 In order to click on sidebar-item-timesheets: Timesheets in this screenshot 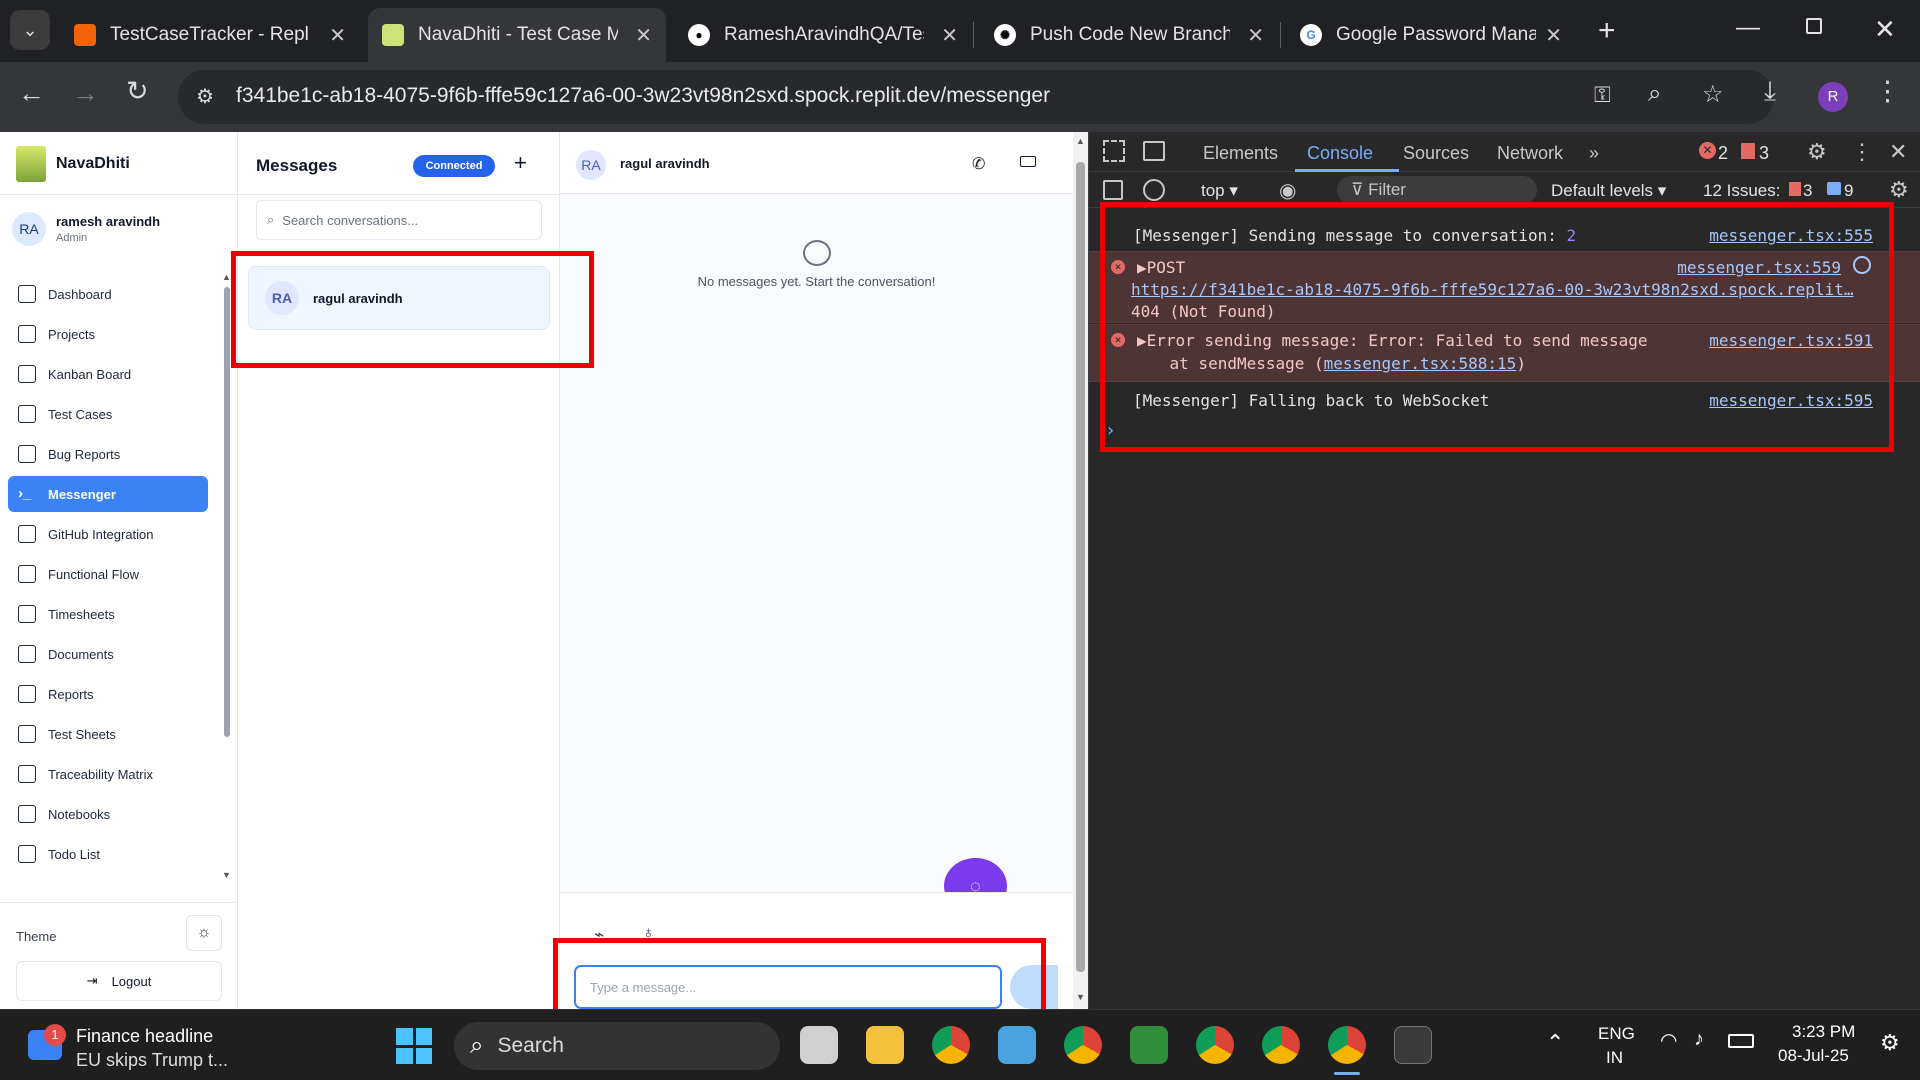, I will do `click(108, 614)`.